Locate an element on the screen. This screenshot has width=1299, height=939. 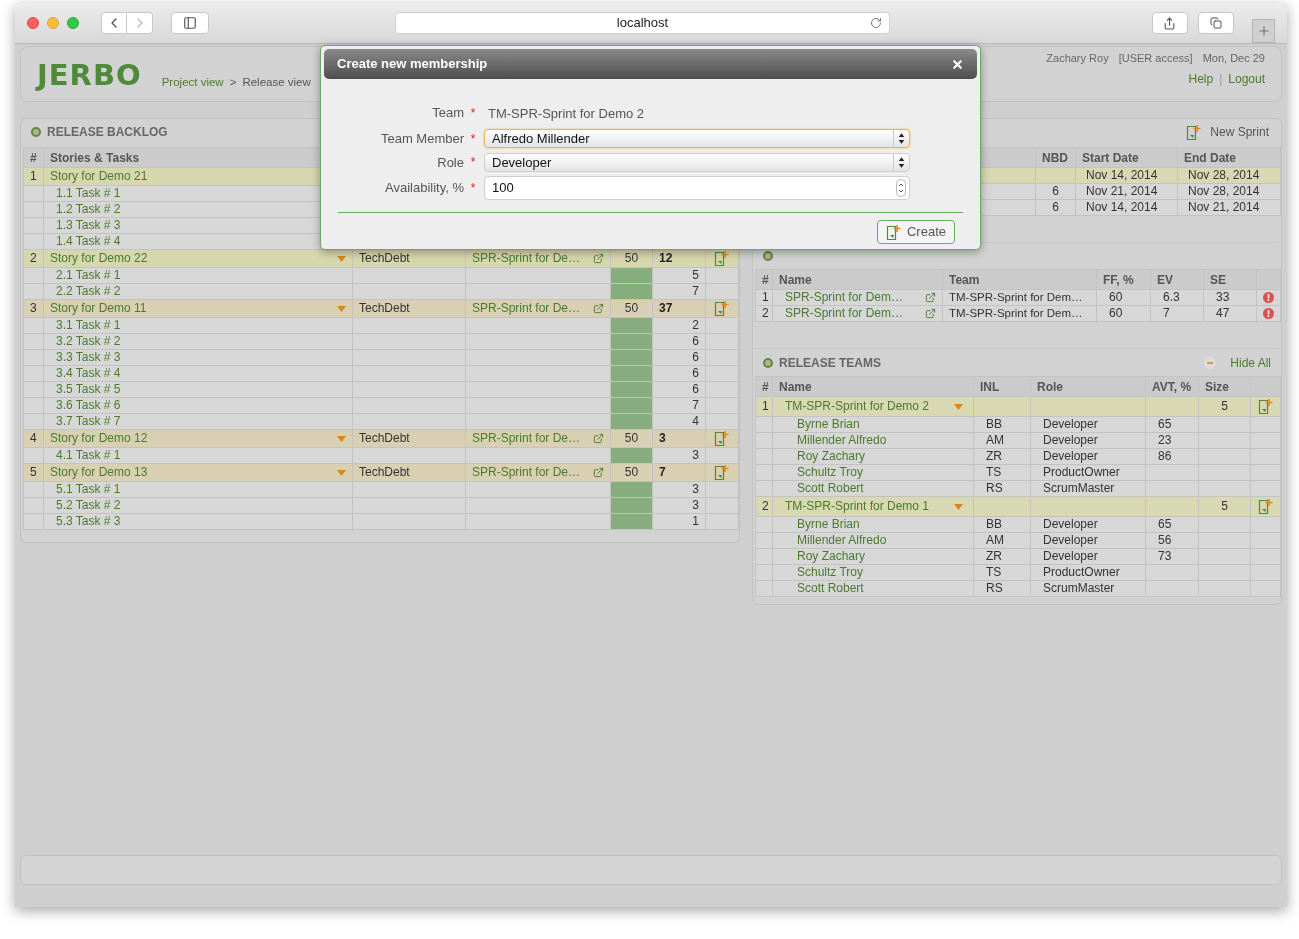
forward-button is located at coordinates (140, 23).